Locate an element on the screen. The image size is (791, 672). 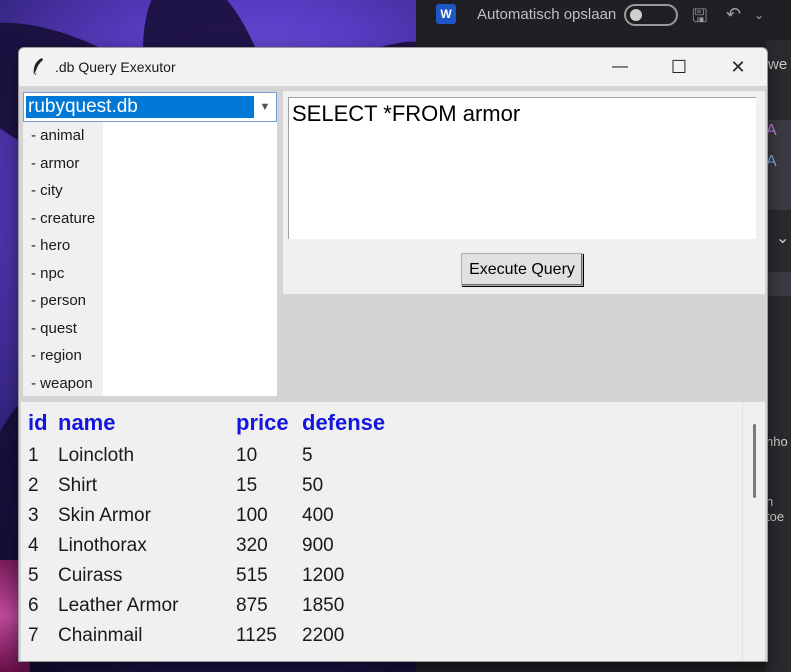
maximize-button: ☐ is located at coordinates (679, 67).